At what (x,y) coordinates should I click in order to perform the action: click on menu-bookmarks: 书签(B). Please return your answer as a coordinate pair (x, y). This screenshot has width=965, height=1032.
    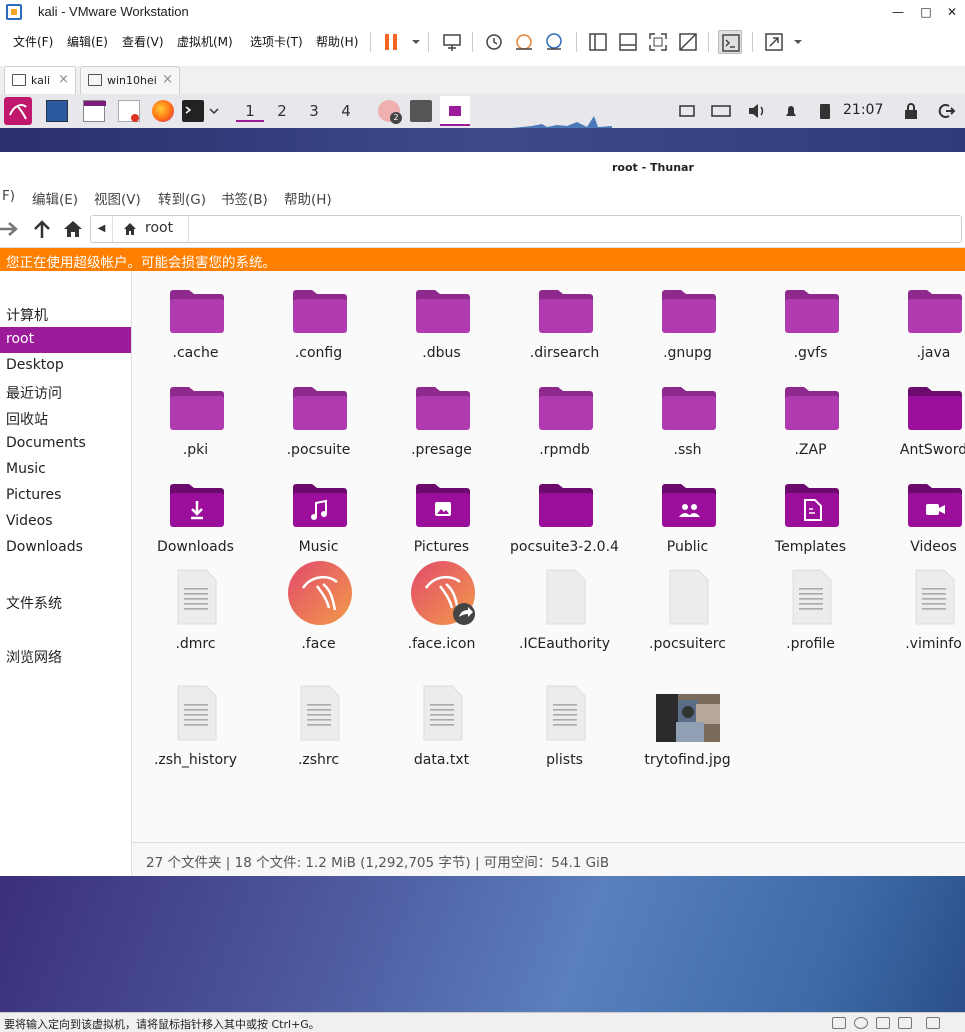
    Looking at the image, I should click on (244, 198).